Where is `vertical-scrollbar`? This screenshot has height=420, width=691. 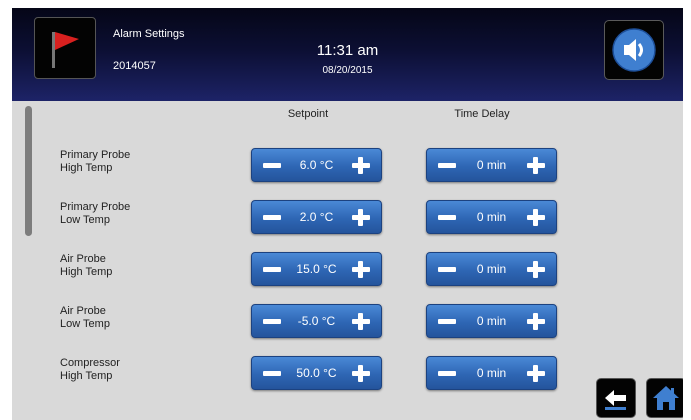
vertical-scrollbar is located at coordinates (28, 171).